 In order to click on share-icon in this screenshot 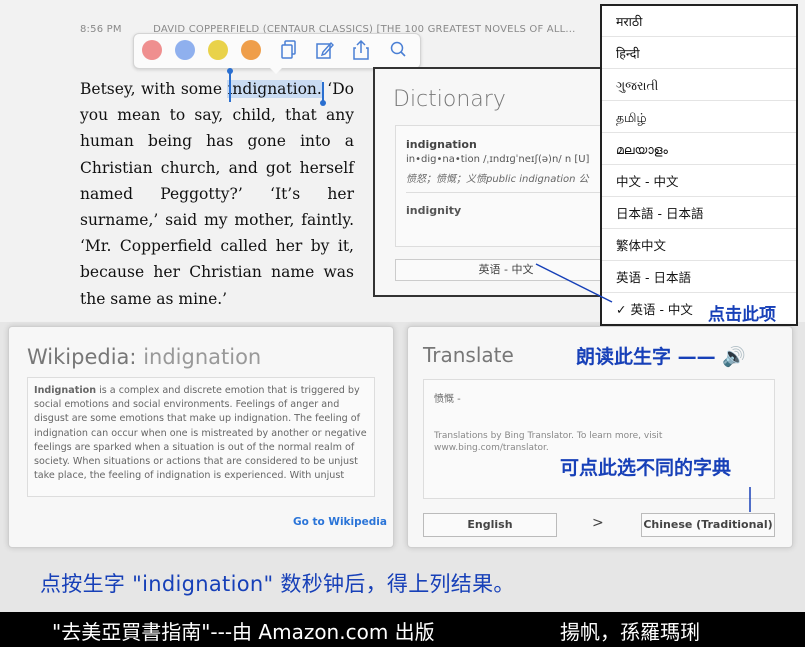, I will do `click(361, 50)`.